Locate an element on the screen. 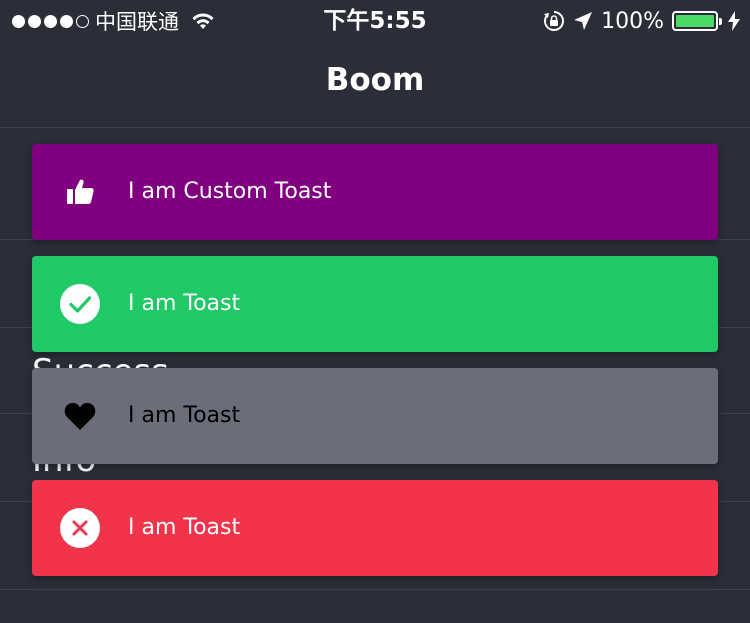 This screenshot has height=623, width=750. status-bar: 中国联通 下午5:55 100% is located at coordinates (375, 20).